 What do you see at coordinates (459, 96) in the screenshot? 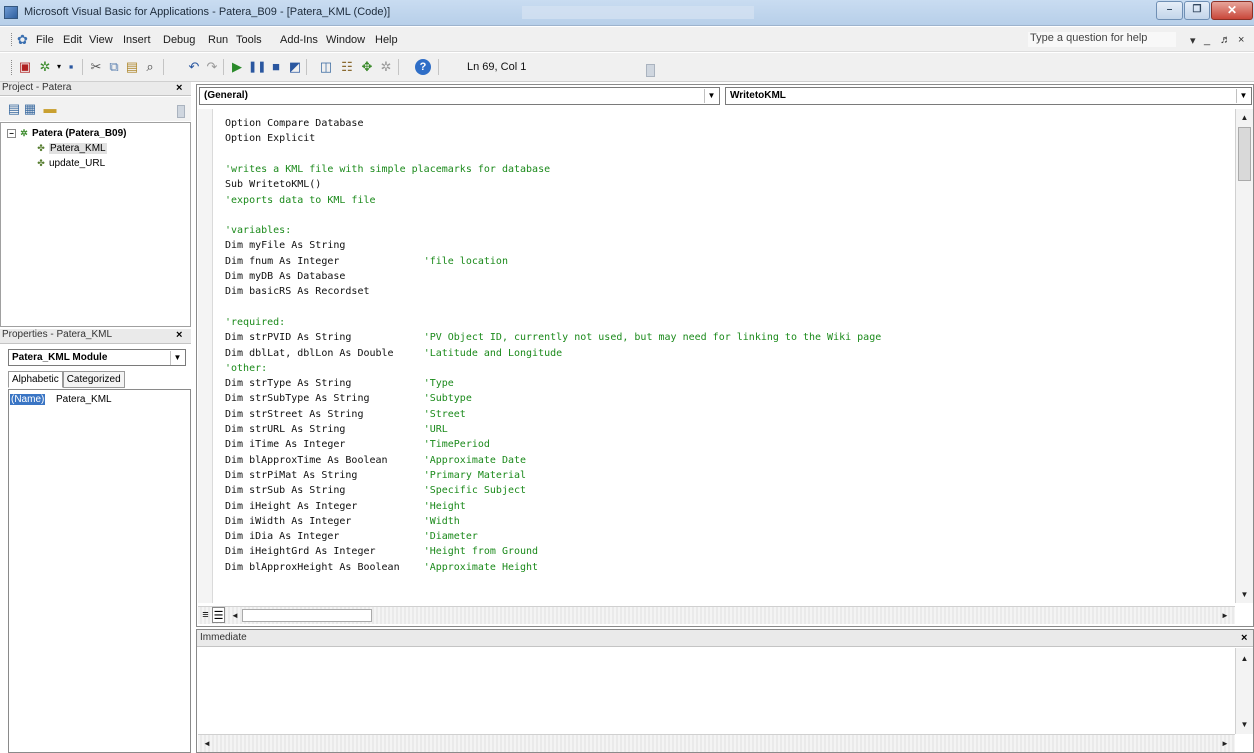
I see `object-combo: (General) ▼` at bounding box center [459, 96].